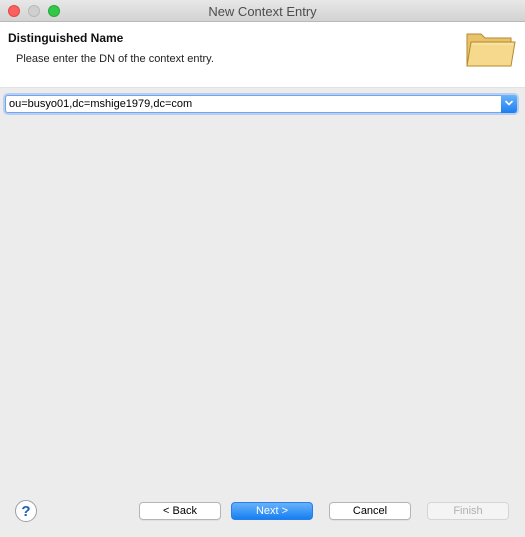  What do you see at coordinates (262, 87) in the screenshot?
I see `header-divider` at bounding box center [262, 87].